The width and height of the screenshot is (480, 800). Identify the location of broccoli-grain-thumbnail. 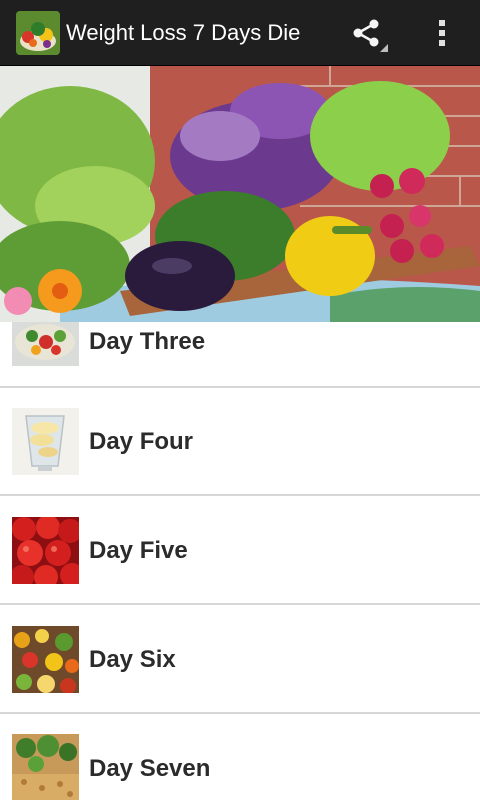
(45, 767).